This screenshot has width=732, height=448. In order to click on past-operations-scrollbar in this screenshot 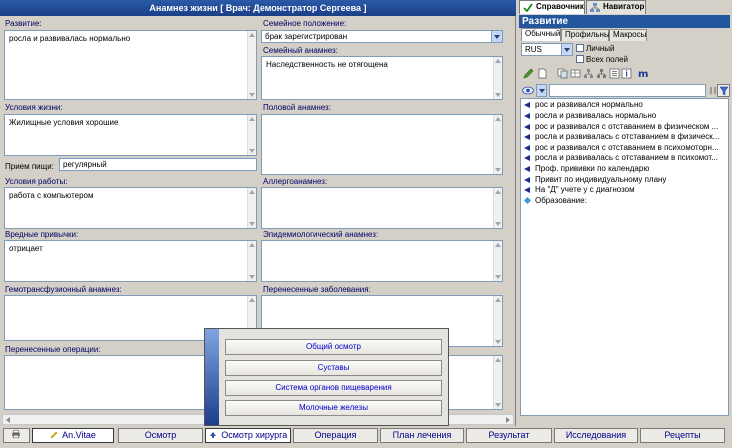, I will do `click(497, 382)`.